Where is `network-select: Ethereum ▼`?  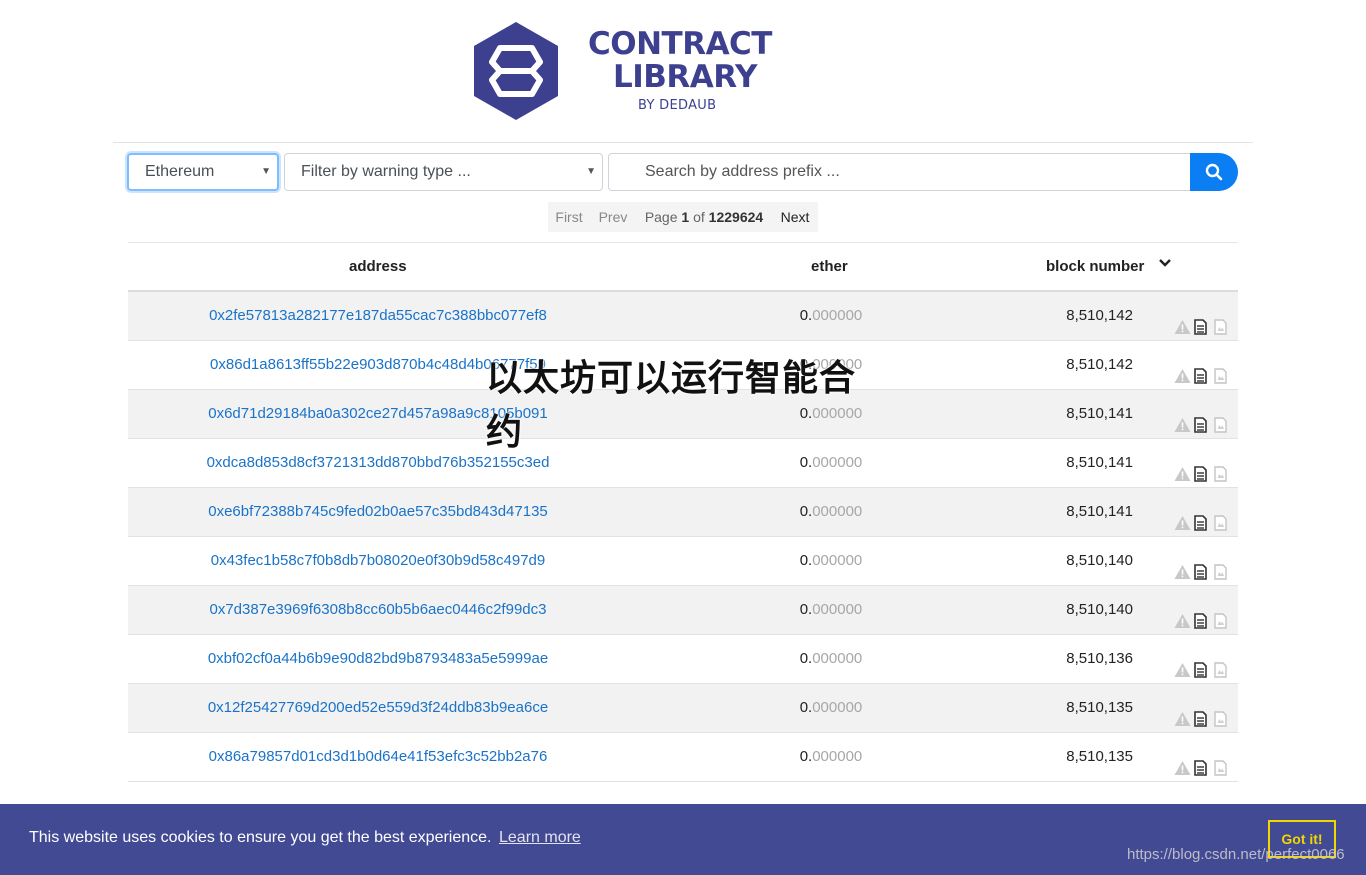
network-select: Ethereum ▼ is located at coordinates (203, 172).